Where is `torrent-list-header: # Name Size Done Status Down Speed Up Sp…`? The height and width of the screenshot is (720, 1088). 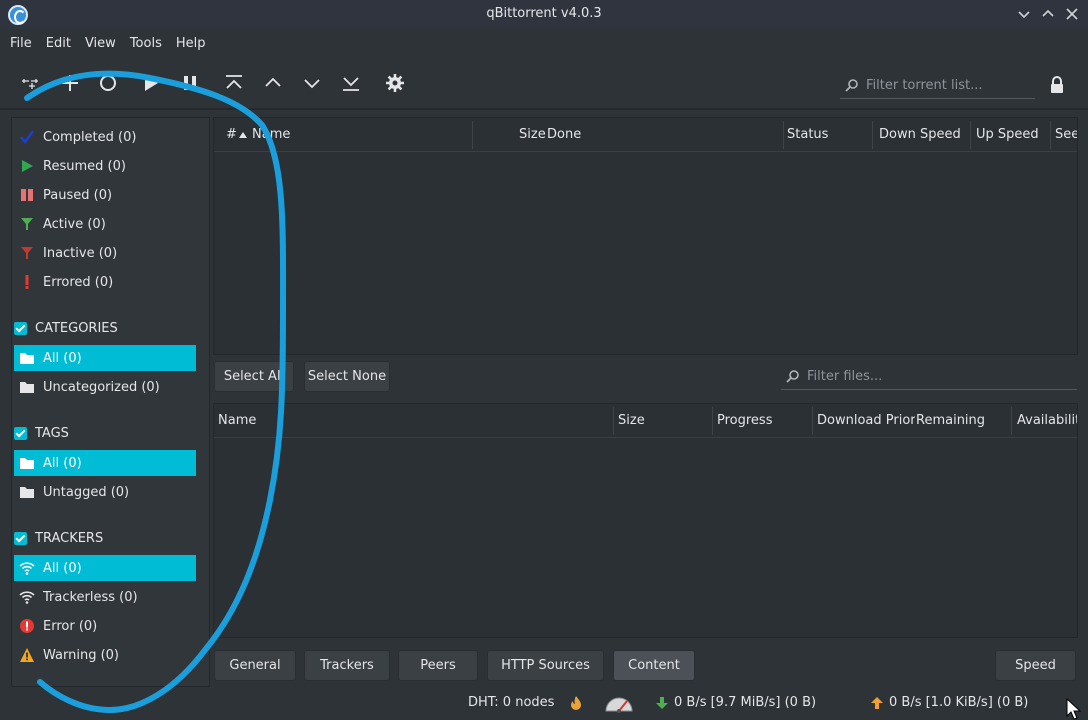 torrent-list-header: # Name Size Done Status Down Speed Up Sp… is located at coordinates (645, 135).